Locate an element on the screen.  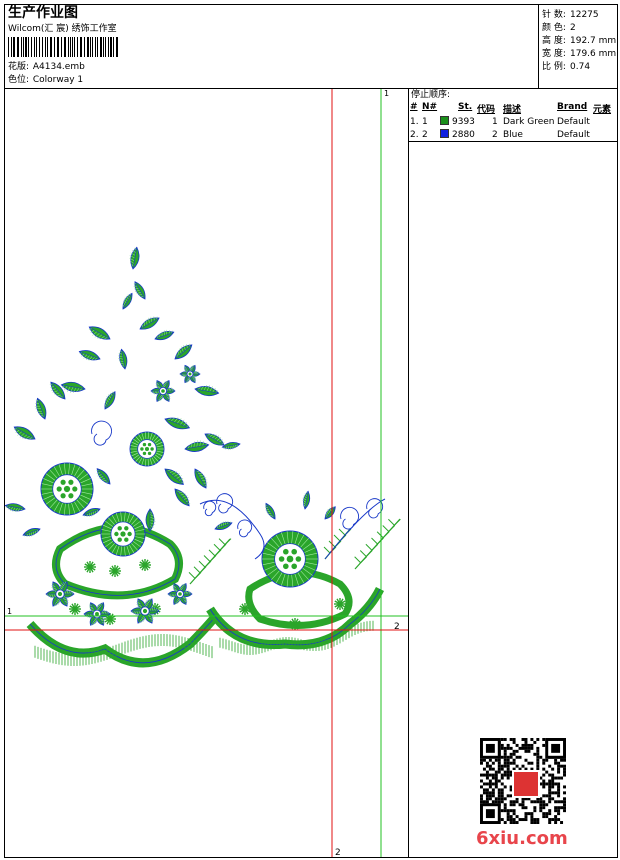
row-stitches: 2880 is located at coordinates (463, 135).